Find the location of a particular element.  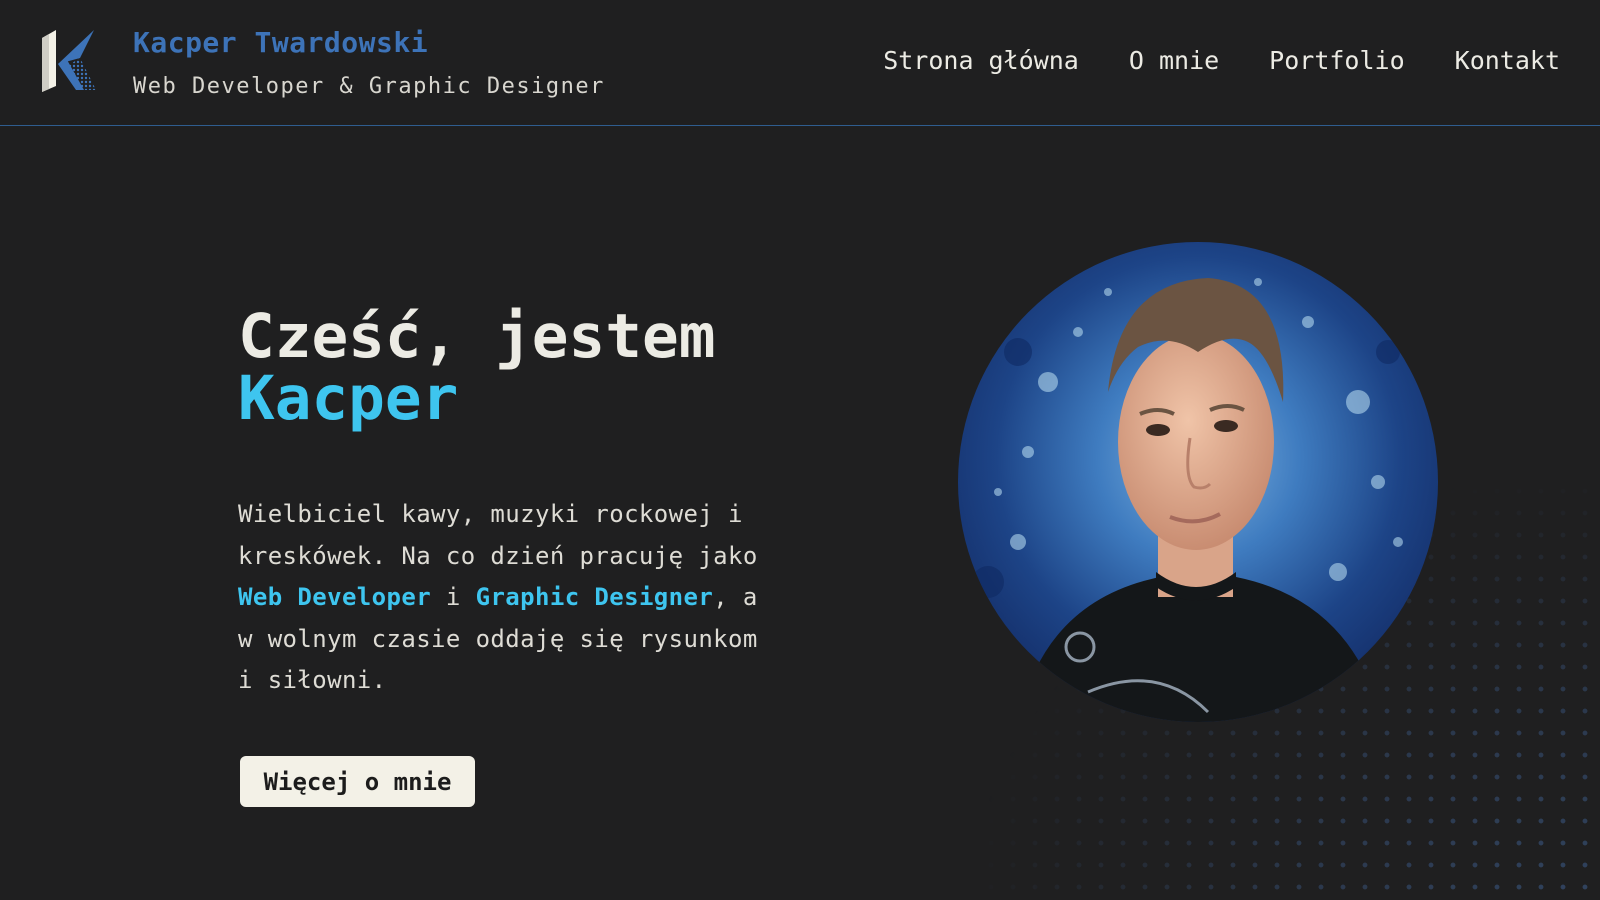

main-nav: Strona główna O mnie Portfolio Kontakt is located at coordinates (1221, 60).